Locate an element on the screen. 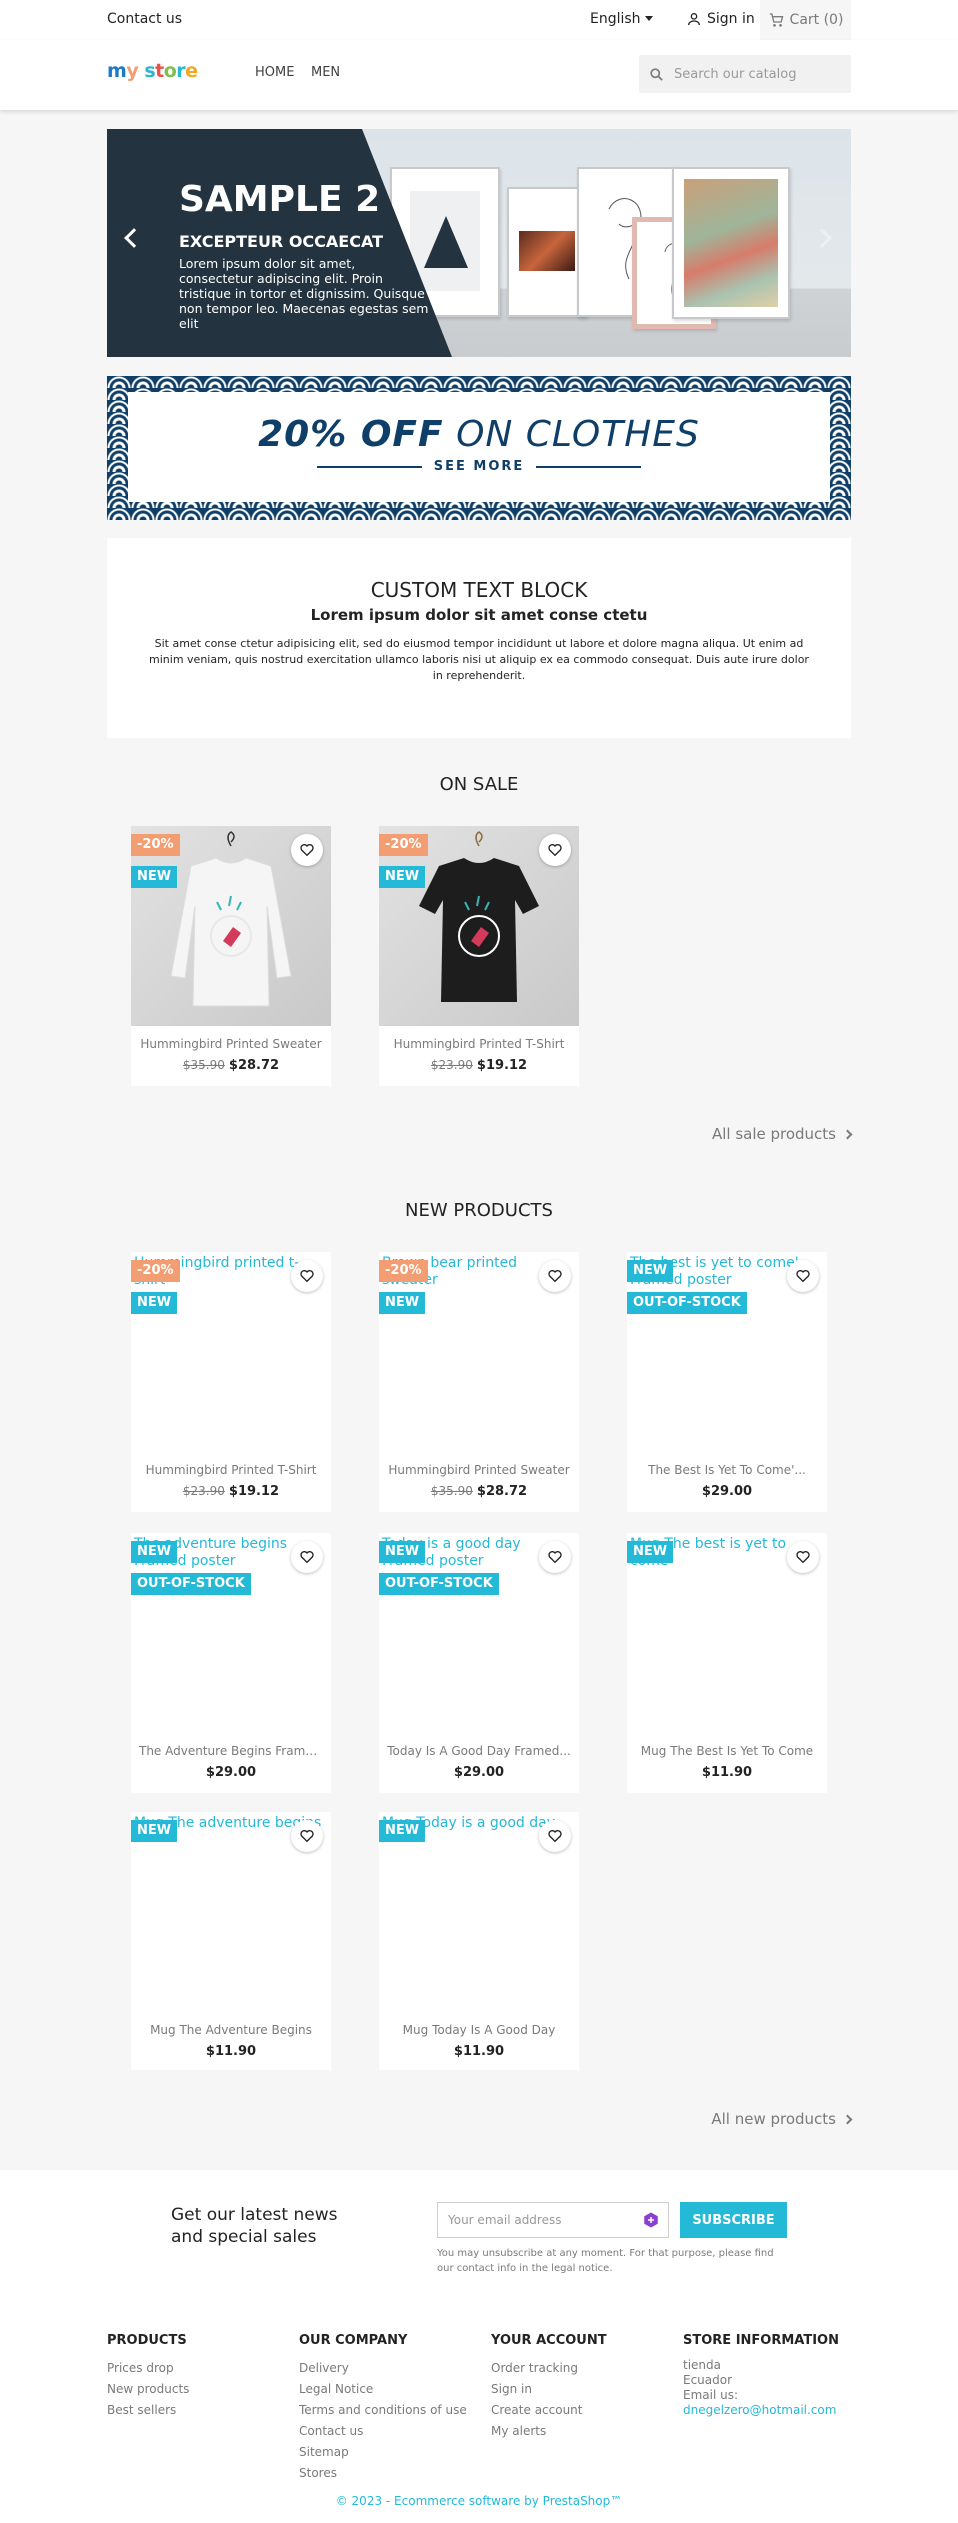 Image resolution: width=958 pixels, height=2523 pixels. promo-banner: 20% OFF ON CLOTHES SEE MORE is located at coordinates (479, 448).